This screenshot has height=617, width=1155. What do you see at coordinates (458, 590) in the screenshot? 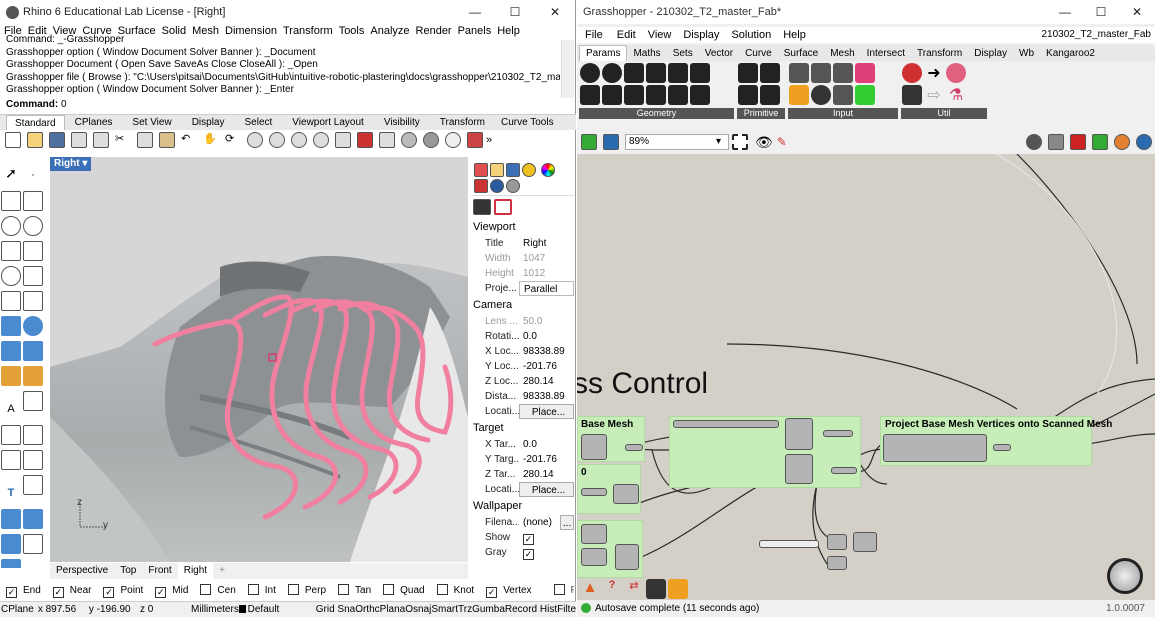
I see `osnap-knot: Knot` at bounding box center [458, 590].